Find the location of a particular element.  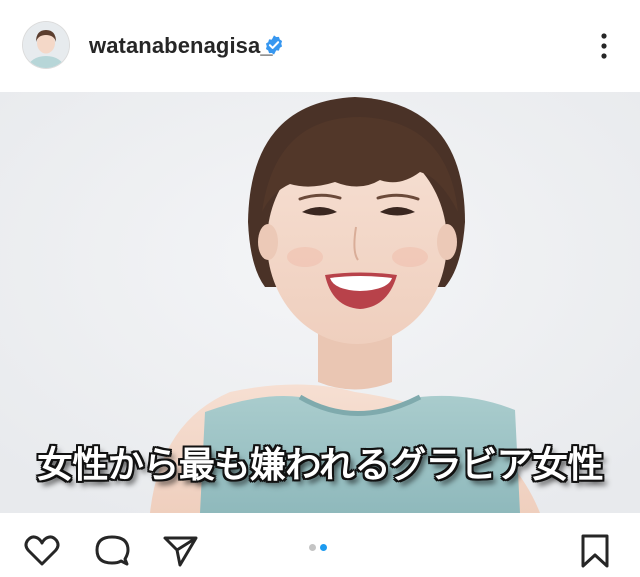

paper-plane-icon is located at coordinates (180, 551).